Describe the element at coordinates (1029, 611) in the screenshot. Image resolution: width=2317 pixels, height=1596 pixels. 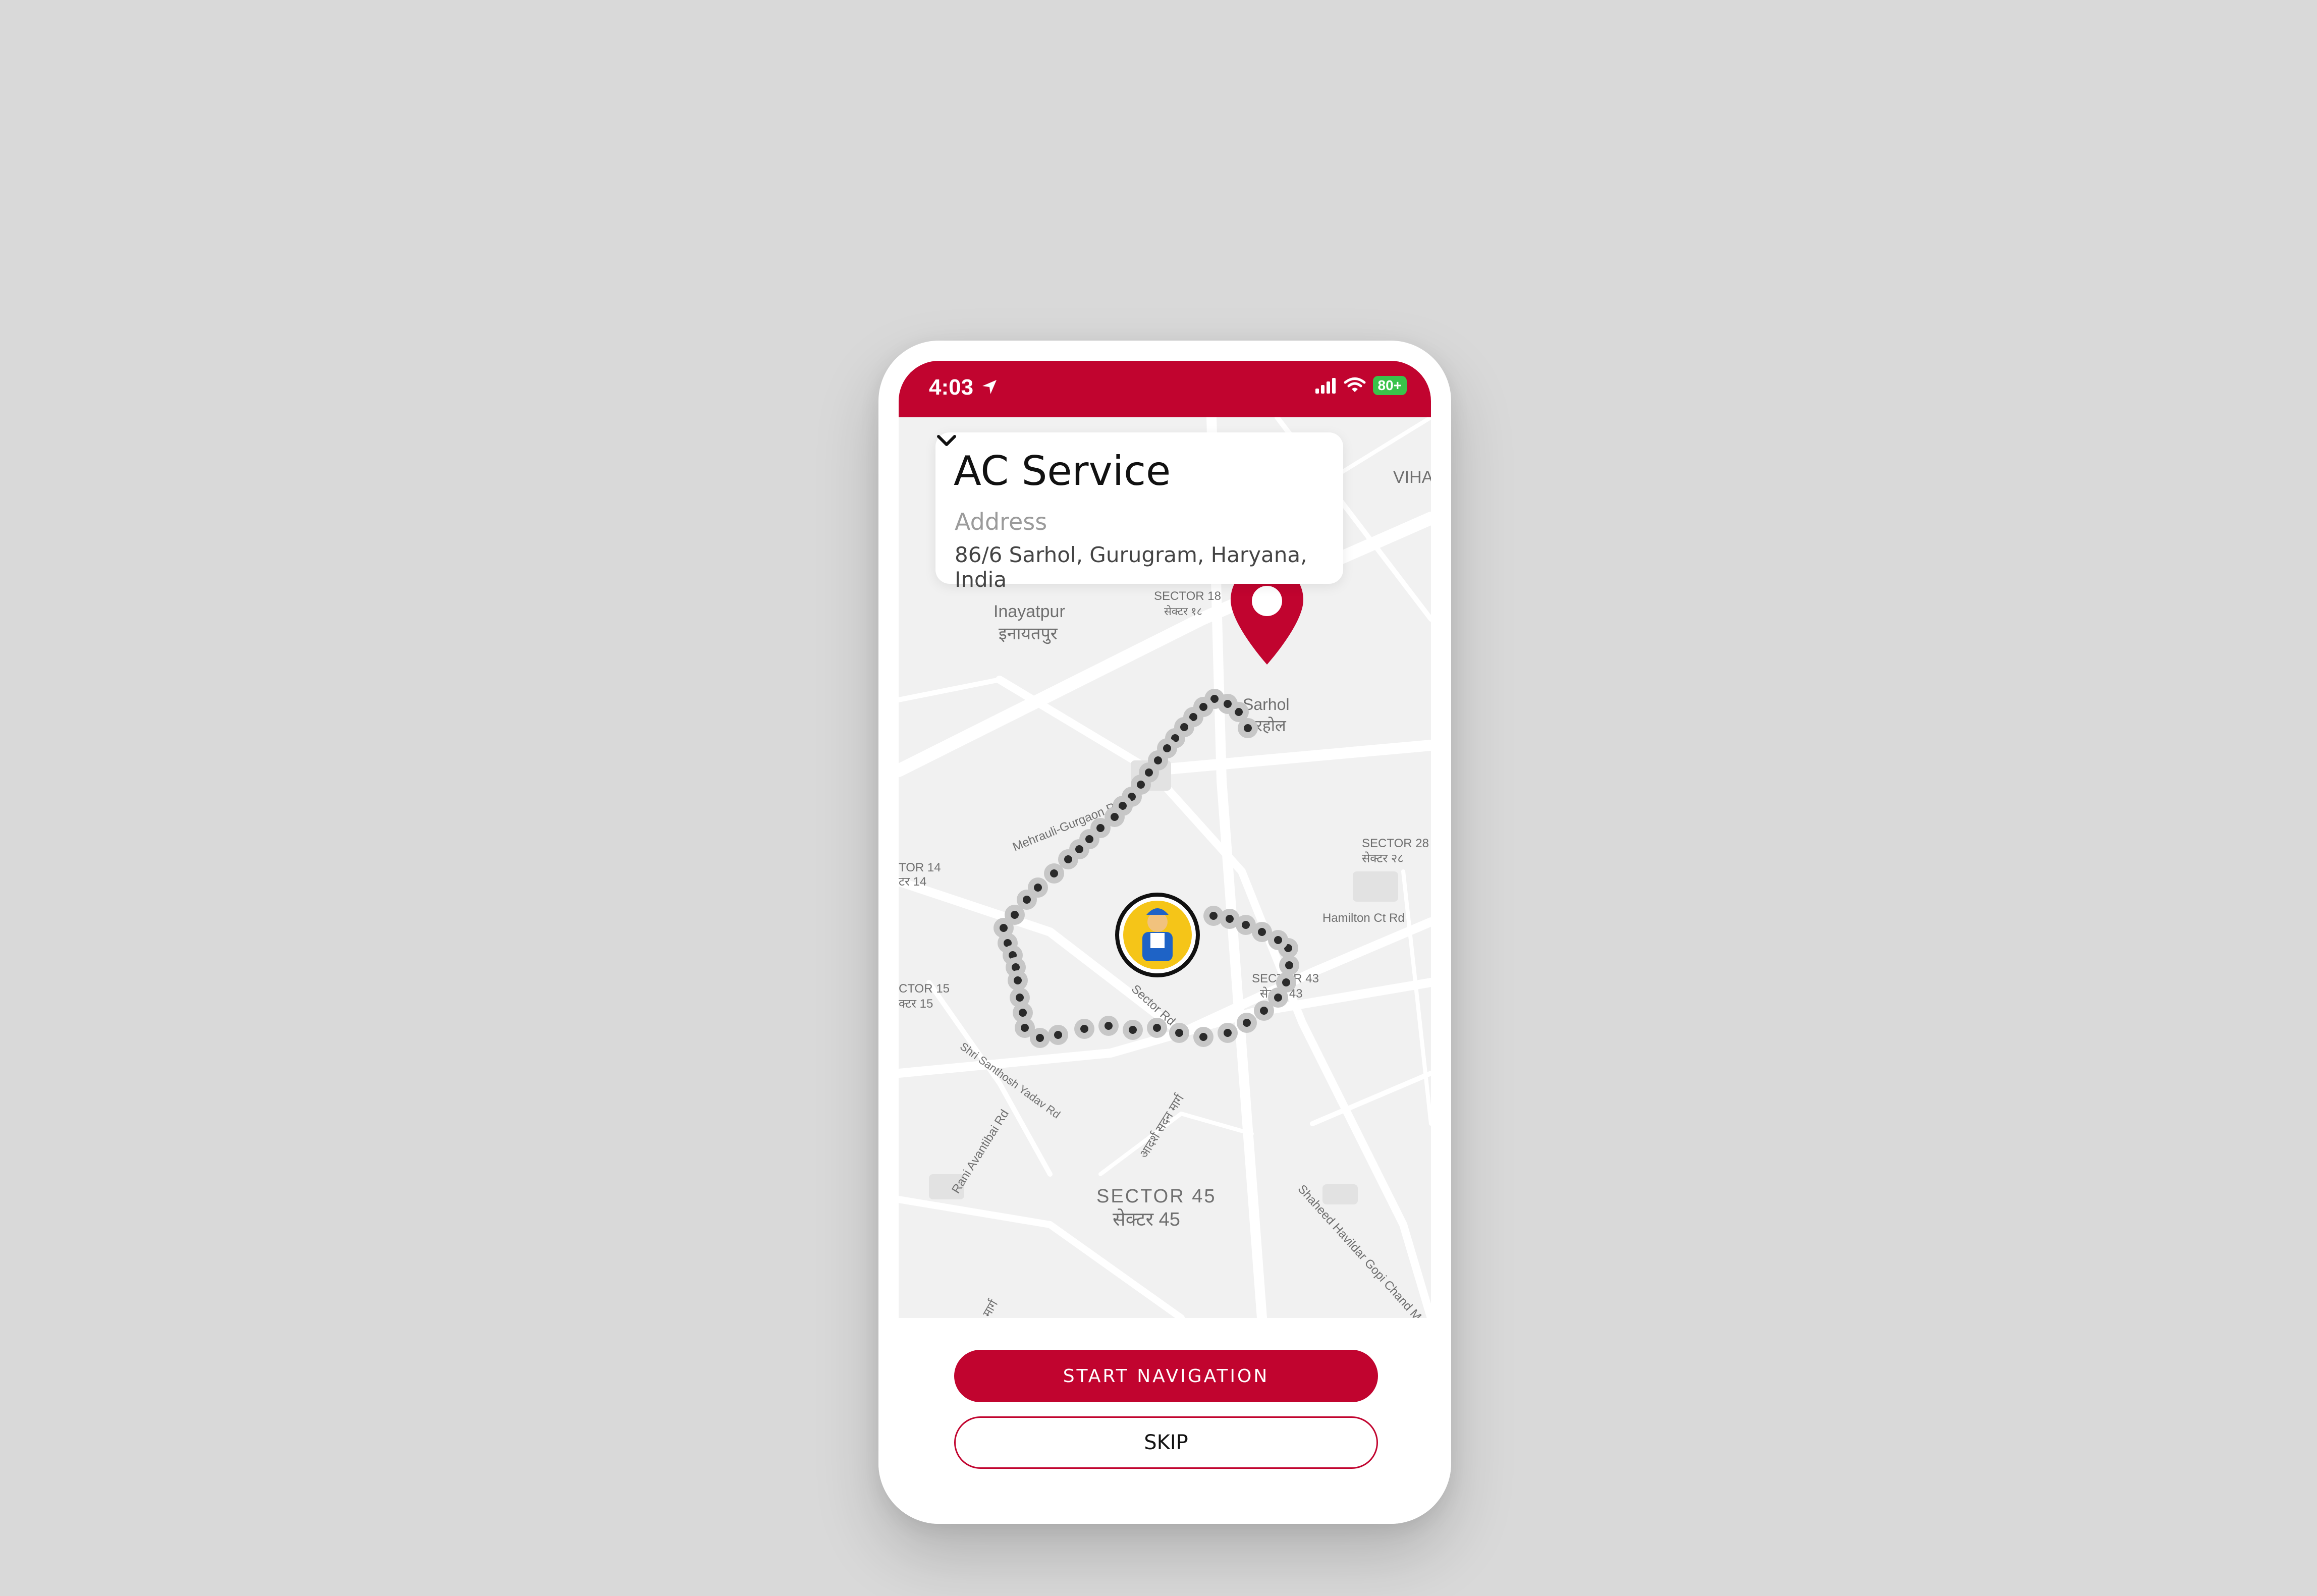
I see `map-label: Inayatpur` at that location.